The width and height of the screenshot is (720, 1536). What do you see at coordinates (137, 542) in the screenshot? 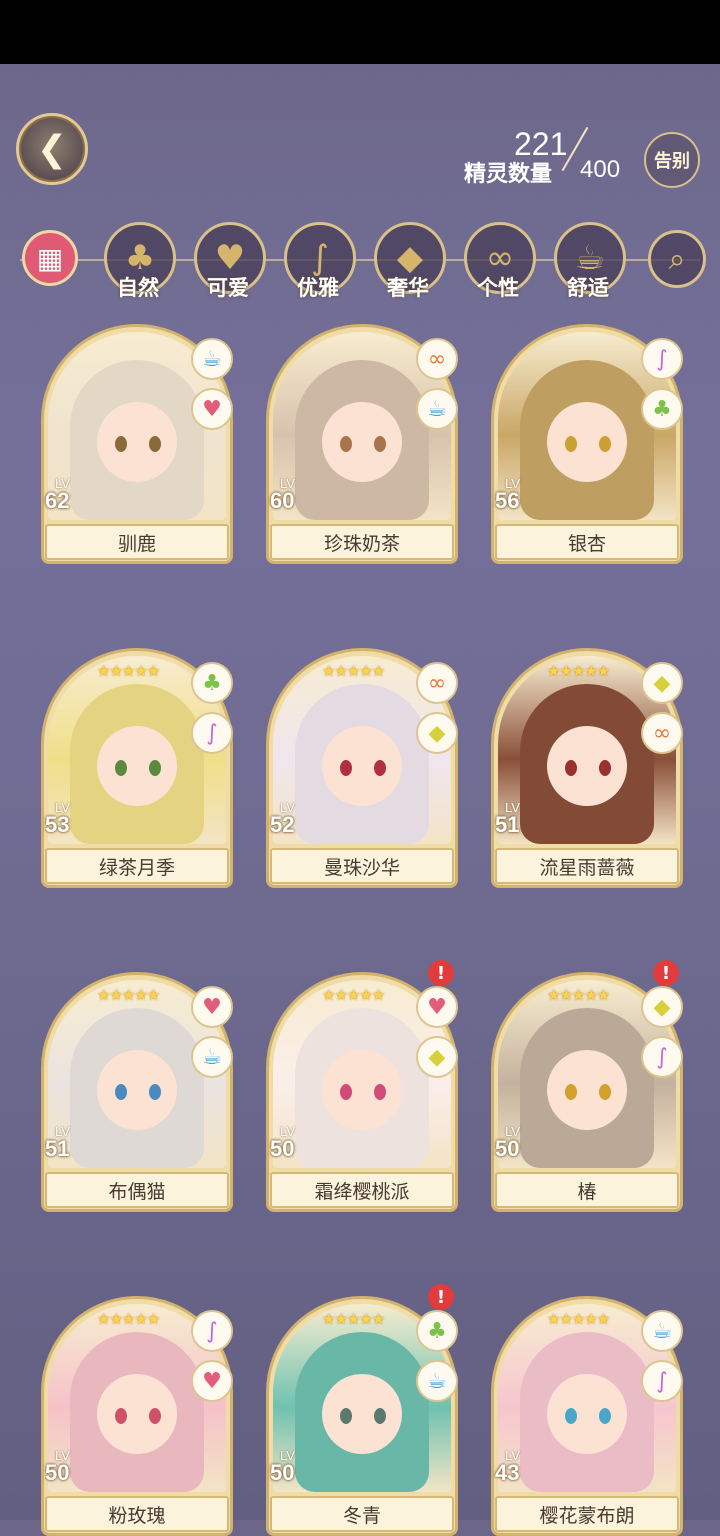
I see `spirit-name: 驯鹿` at bounding box center [137, 542].